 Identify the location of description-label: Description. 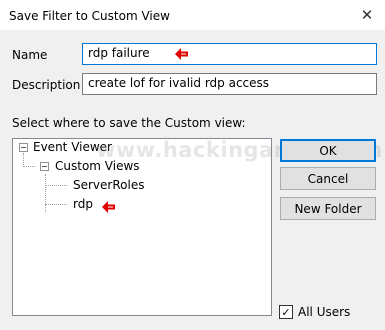
(46, 85).